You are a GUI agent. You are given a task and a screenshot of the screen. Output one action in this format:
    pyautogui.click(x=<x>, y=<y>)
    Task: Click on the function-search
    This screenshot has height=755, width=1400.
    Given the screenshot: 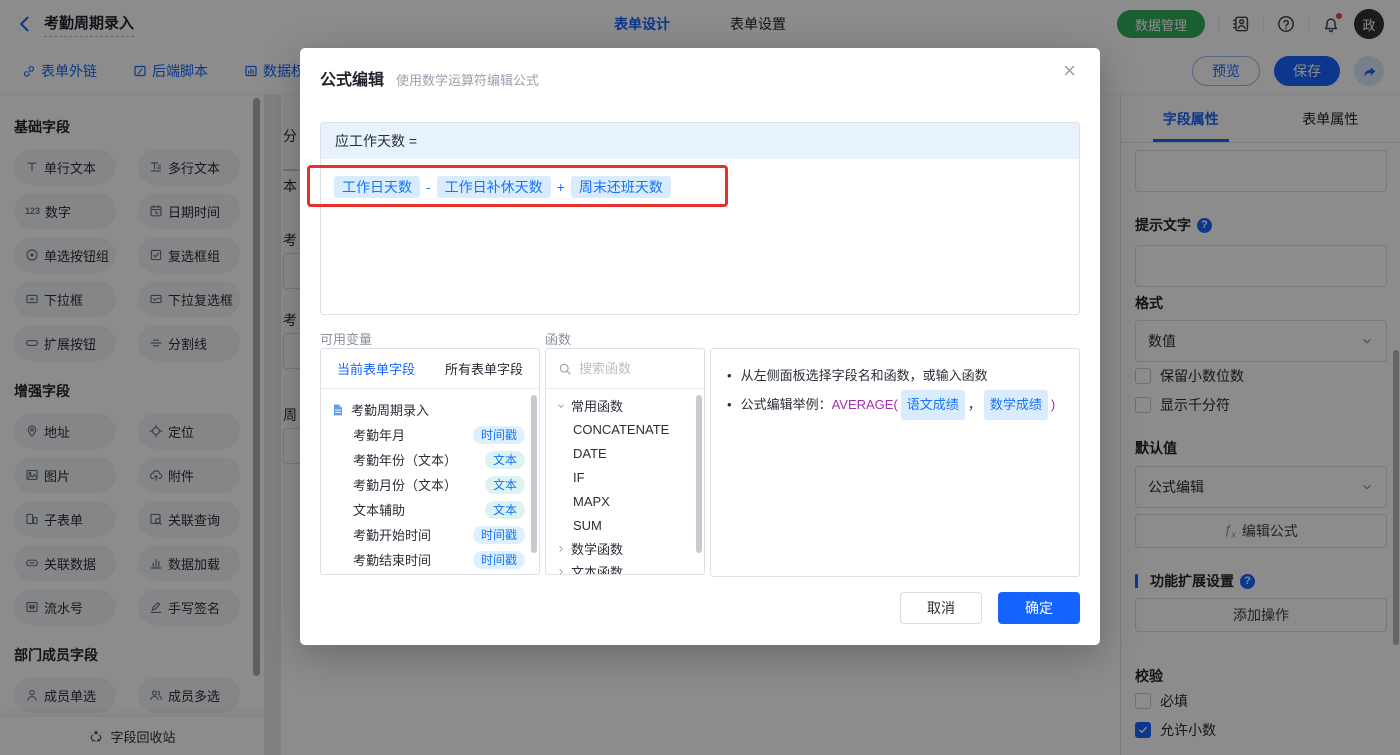 What is the action you would take?
    pyautogui.click(x=625, y=369)
    